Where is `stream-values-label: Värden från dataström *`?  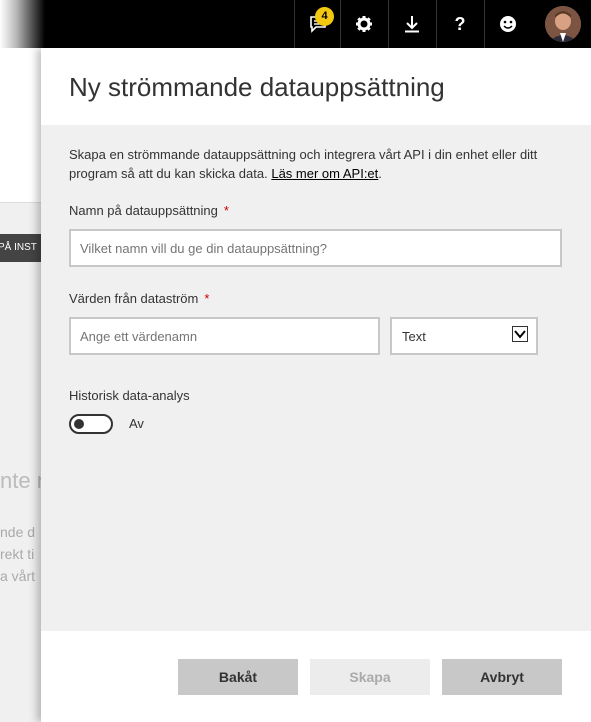
stream-values-label: Värden från dataström * is located at coordinates (139, 298).